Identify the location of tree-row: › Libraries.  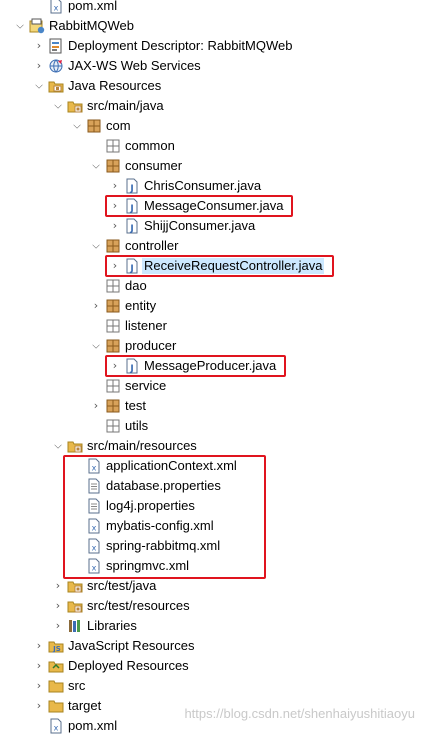
(211, 626).